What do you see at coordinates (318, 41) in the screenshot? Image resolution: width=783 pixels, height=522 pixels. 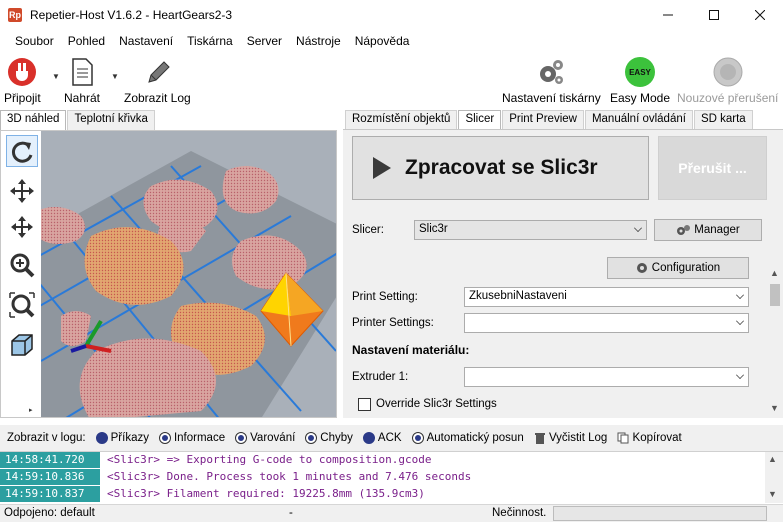 I see `menu-tools: Nástroje` at bounding box center [318, 41].